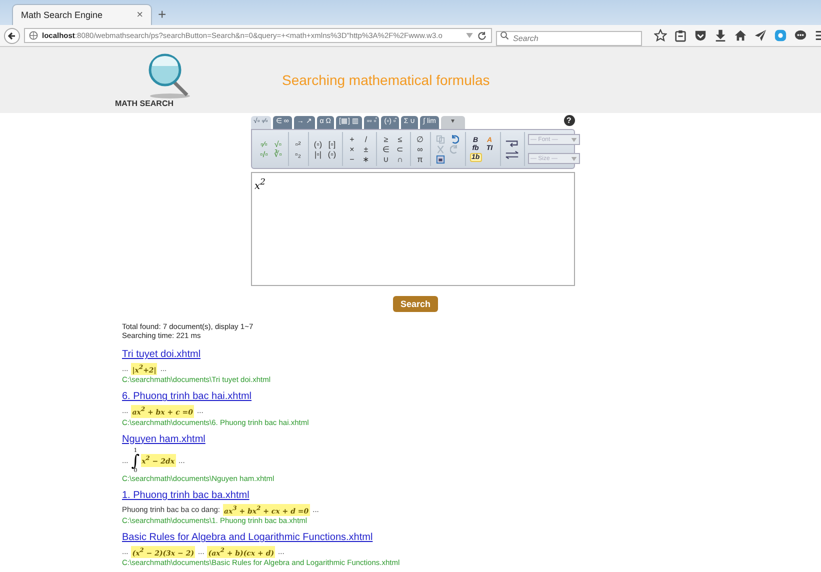  What do you see at coordinates (62, 15) in the screenshot?
I see `tab-title: Math Search Engine` at bounding box center [62, 15].